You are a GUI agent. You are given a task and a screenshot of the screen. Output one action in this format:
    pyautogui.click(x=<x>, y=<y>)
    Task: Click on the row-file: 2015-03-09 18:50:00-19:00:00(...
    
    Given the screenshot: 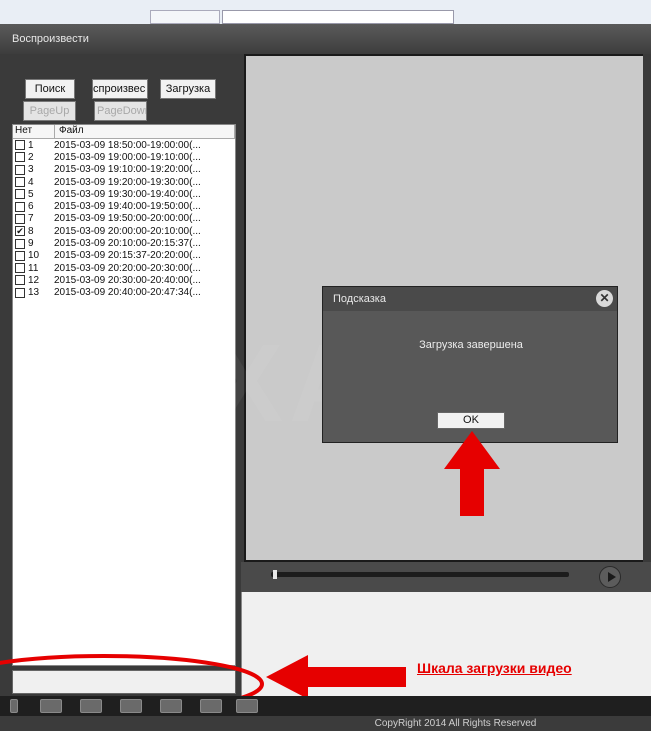 What is the action you would take?
    pyautogui.click(x=127, y=145)
    